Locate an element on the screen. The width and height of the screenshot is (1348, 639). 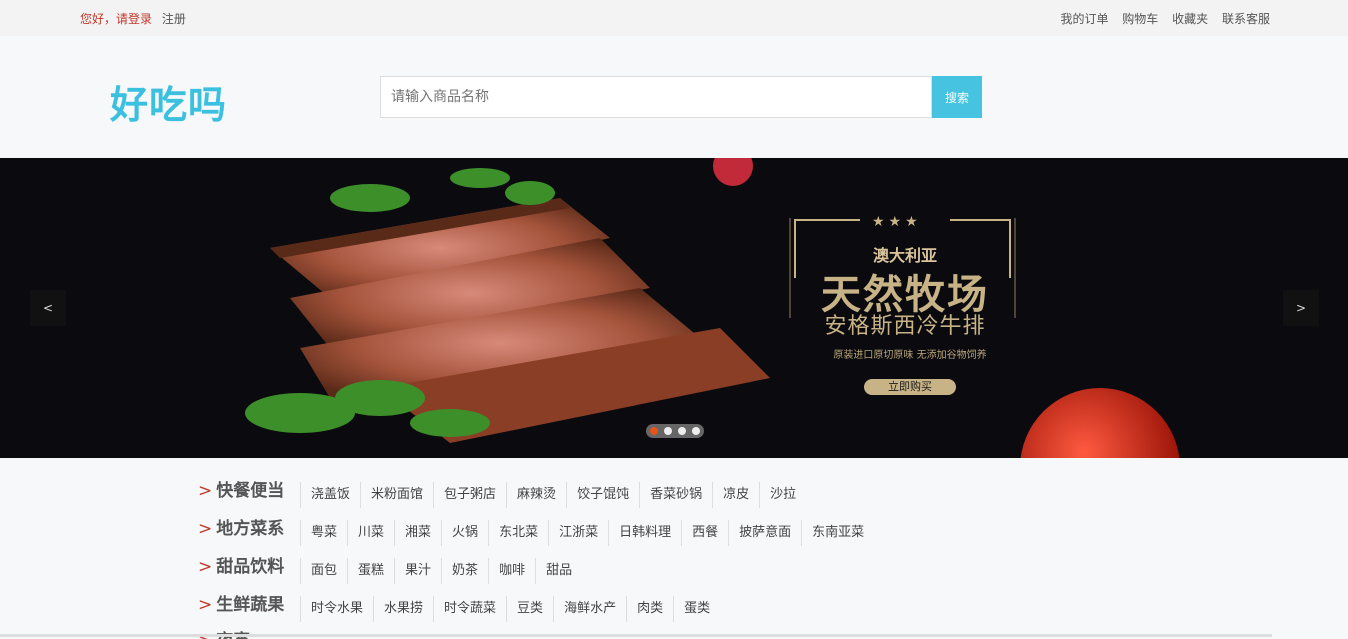
greeting-text: 您好， is located at coordinates (98, 19).